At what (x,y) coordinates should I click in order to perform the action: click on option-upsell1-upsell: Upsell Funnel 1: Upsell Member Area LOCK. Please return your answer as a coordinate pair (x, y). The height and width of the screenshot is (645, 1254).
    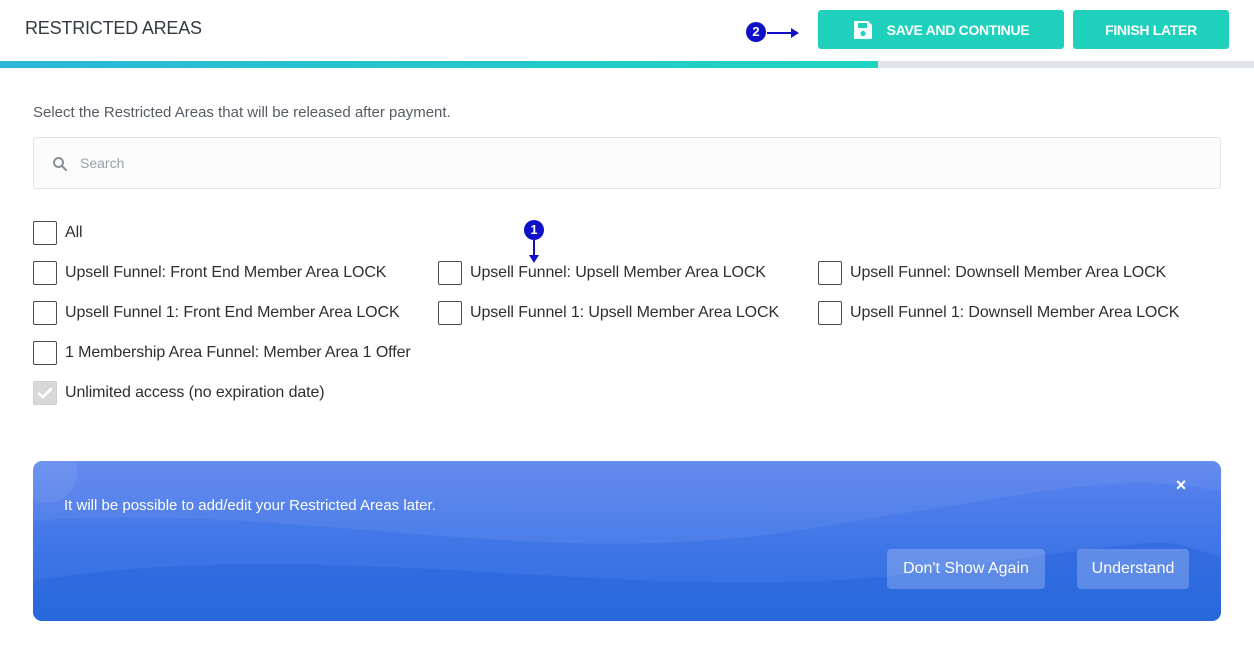
    Looking at the image, I should click on (608, 313).